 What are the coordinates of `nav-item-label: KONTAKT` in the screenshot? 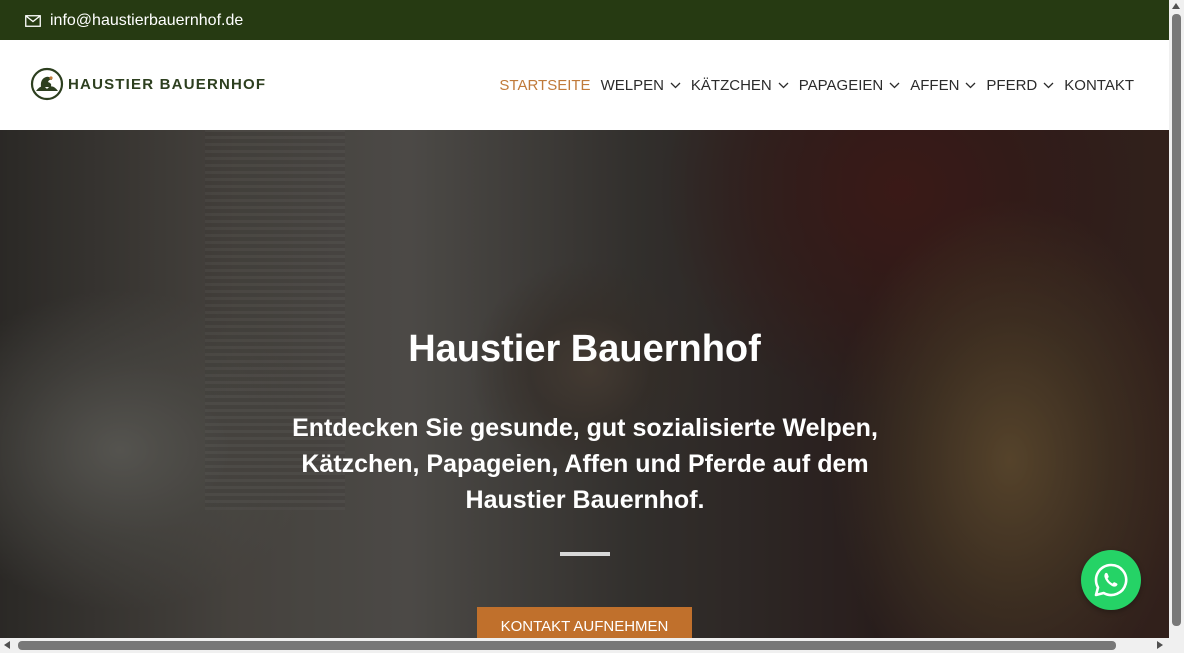 It's located at (1099, 85).